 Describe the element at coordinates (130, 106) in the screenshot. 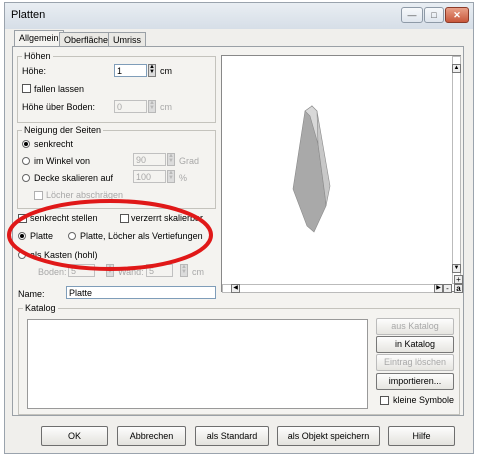

I see `hoehe-boden-input: 0` at that location.